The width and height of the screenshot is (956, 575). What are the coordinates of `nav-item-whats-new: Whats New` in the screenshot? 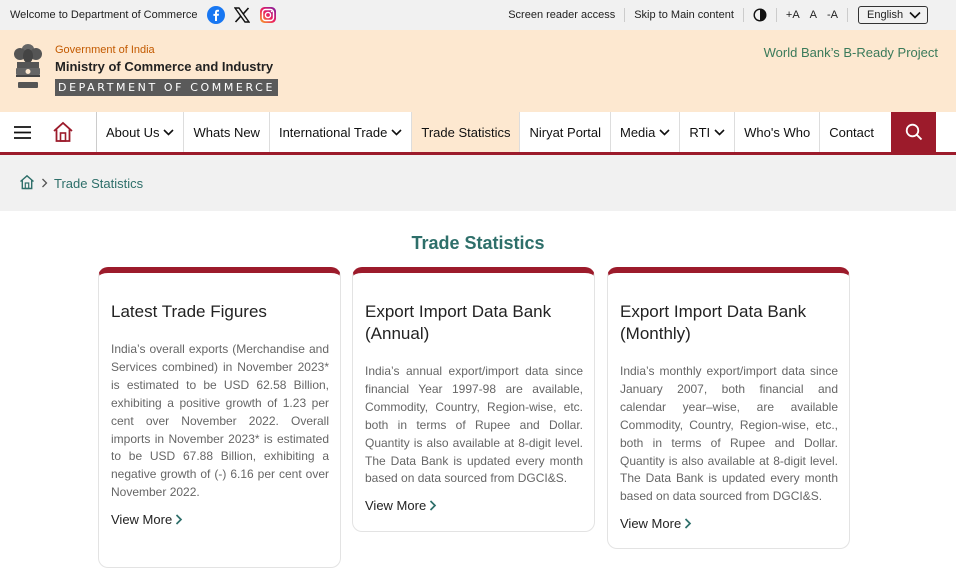 It's located at (225, 132).